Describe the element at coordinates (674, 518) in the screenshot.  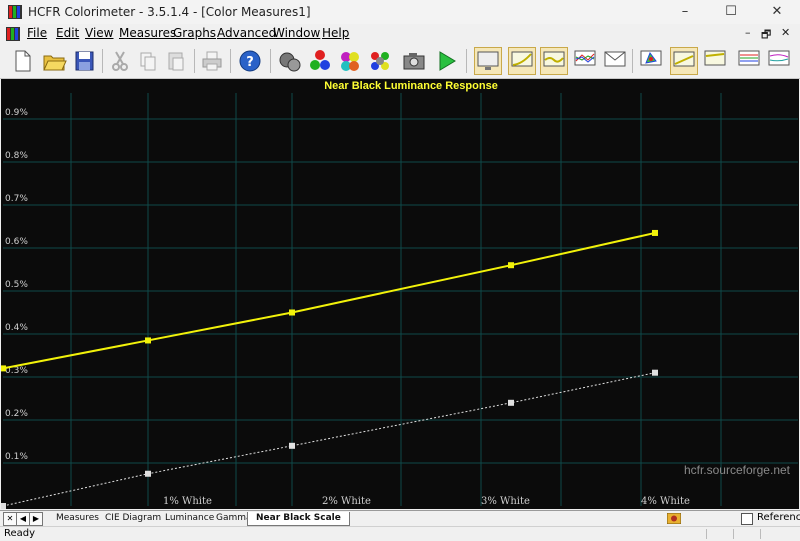
I see `badge-icon` at that location.